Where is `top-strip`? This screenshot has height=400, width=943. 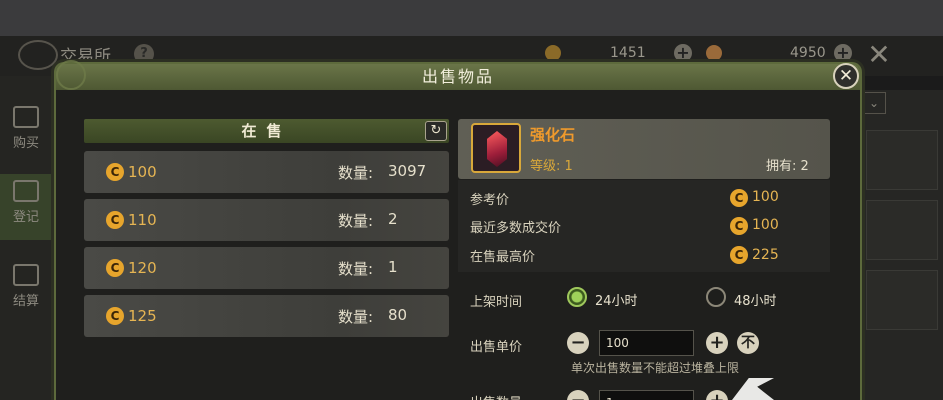
top-strip is located at coordinates (471, 18).